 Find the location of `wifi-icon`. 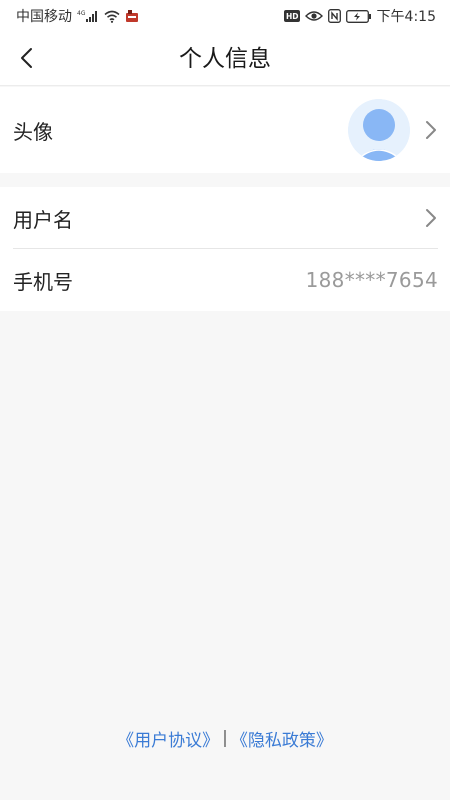

wifi-icon is located at coordinates (112, 16).